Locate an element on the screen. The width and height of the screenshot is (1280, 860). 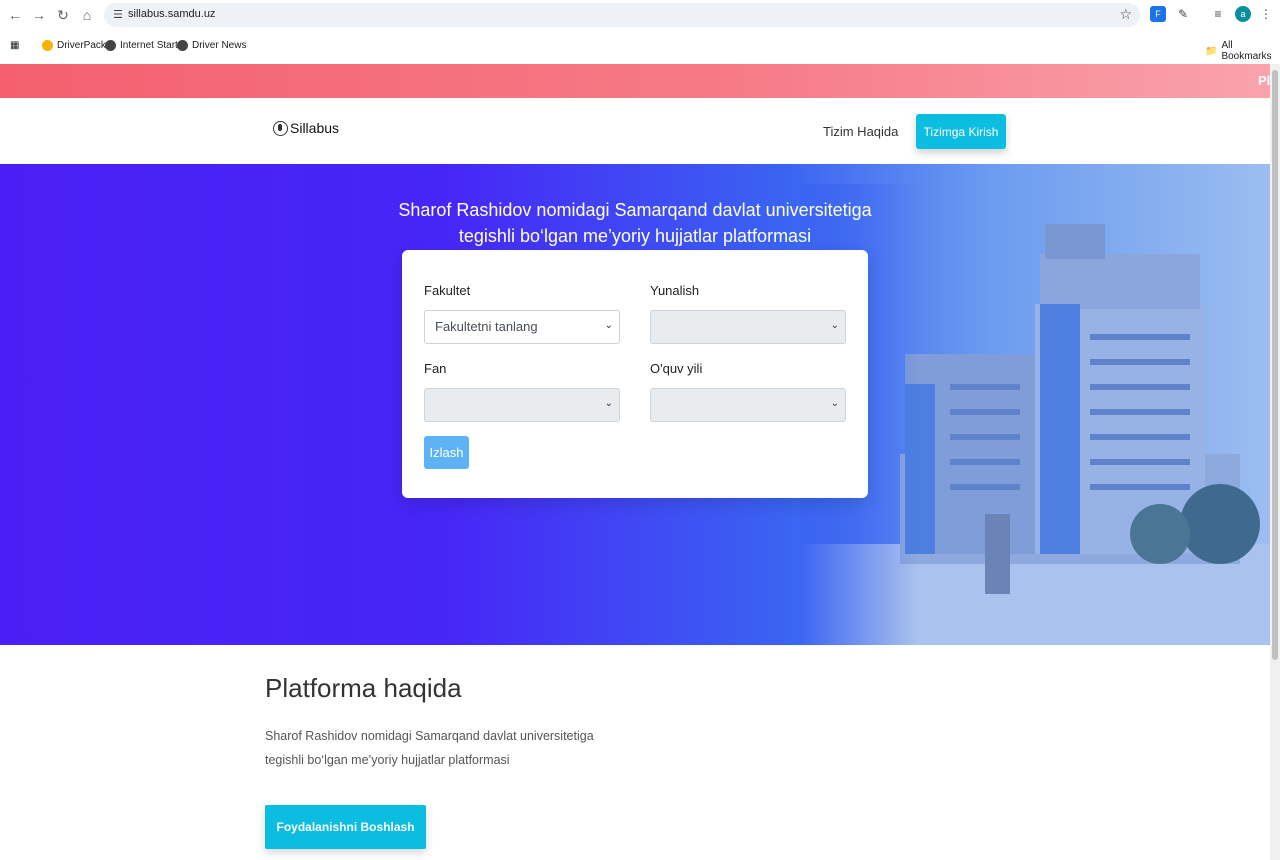
extension-icon: F is located at coordinates (1158, 14).